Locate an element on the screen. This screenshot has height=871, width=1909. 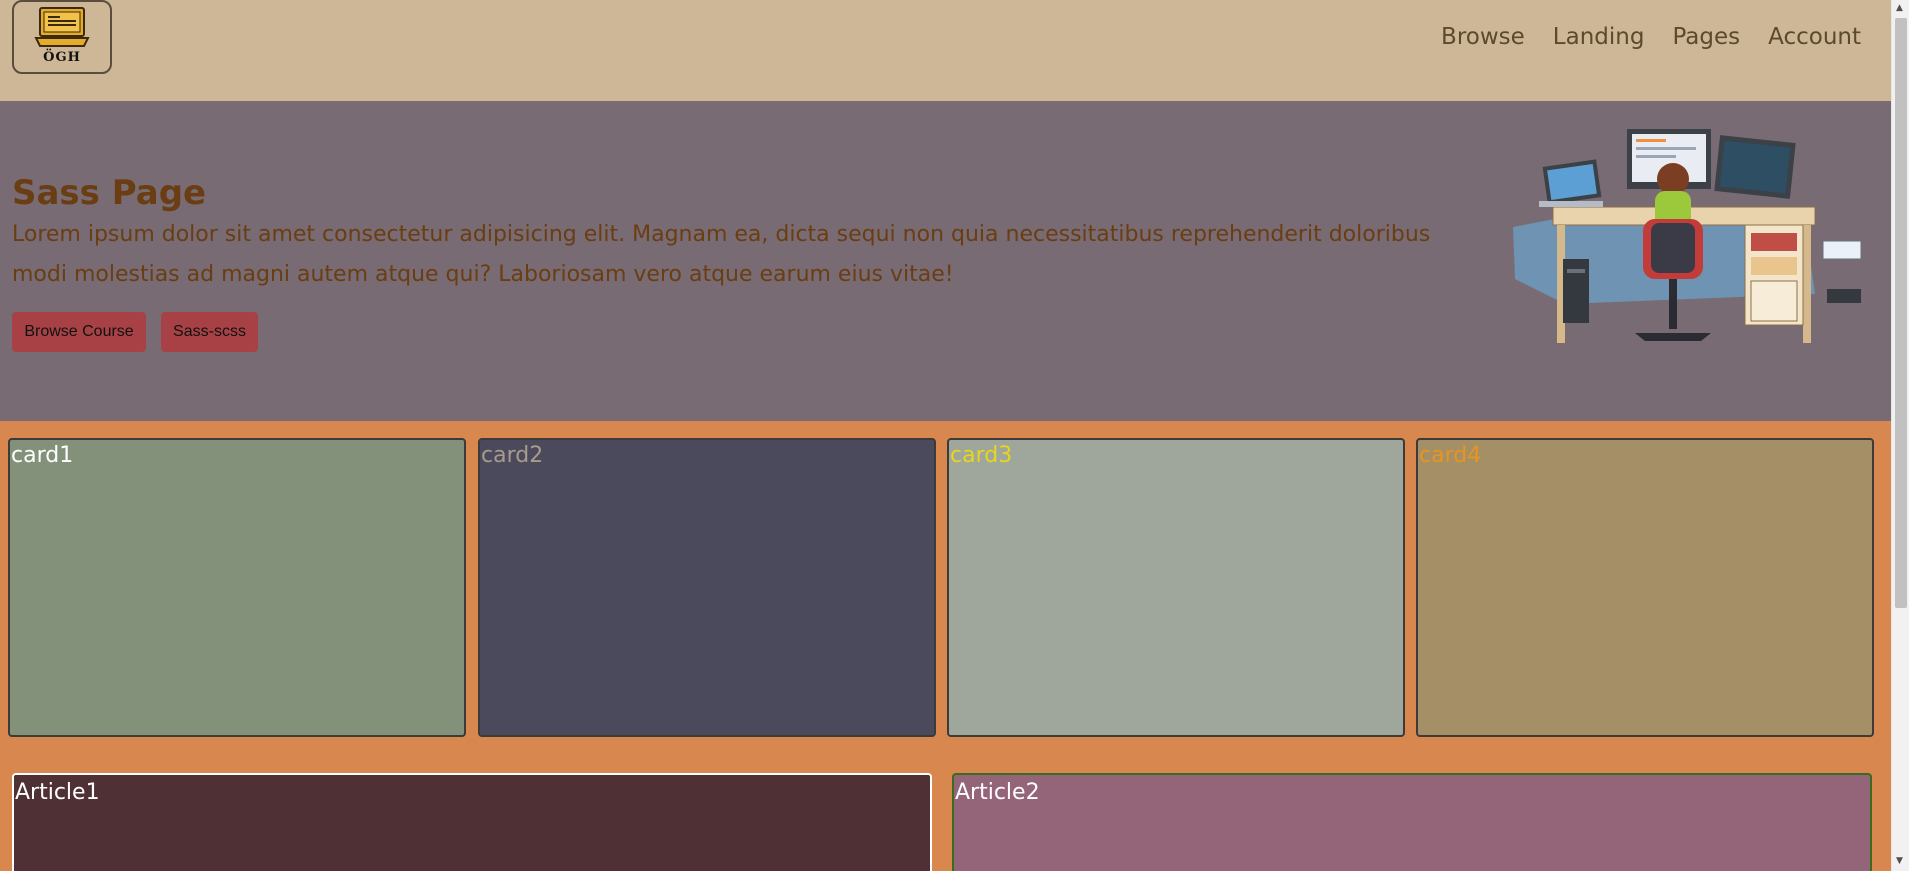
card-4: card4 is located at coordinates (1645, 587).